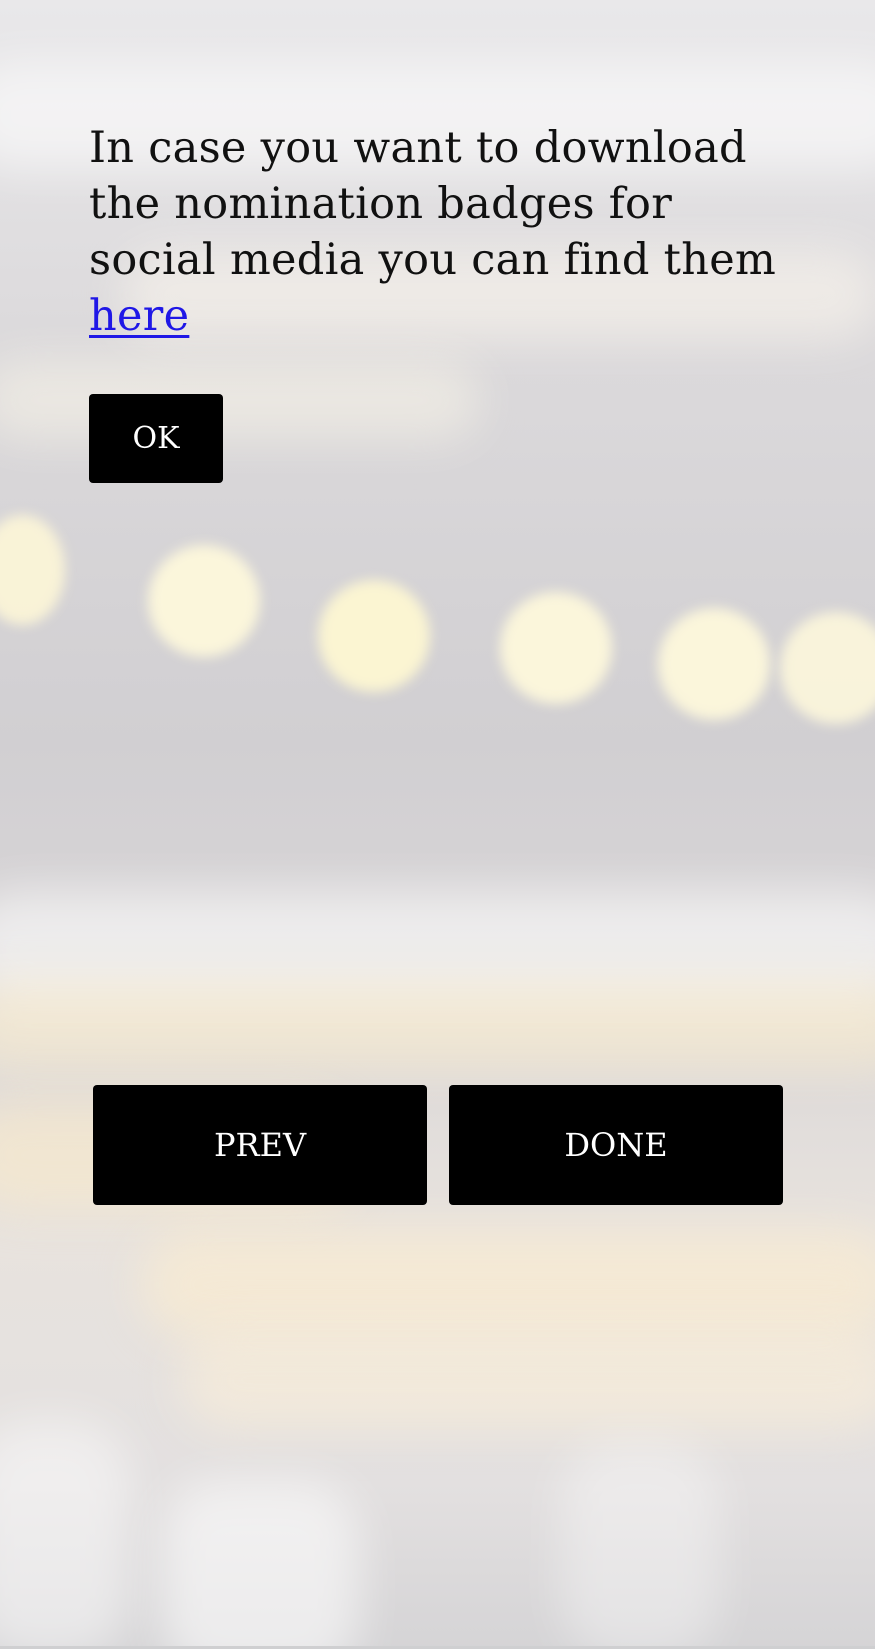  I want to click on done-button: DONE, so click(616, 1145).